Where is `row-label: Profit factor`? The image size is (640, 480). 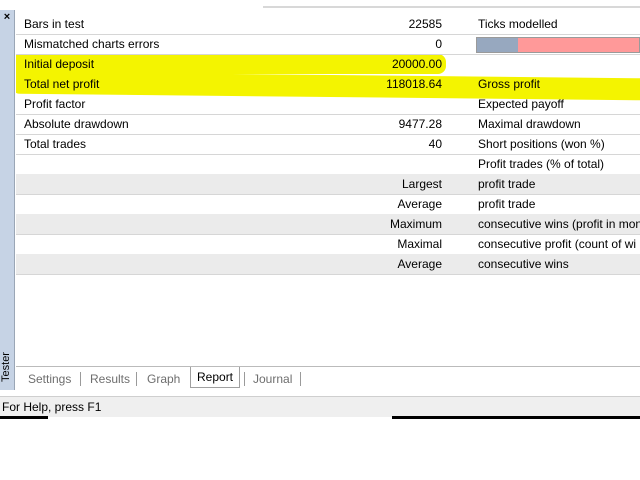 row-label: Profit factor is located at coordinates (55, 104).